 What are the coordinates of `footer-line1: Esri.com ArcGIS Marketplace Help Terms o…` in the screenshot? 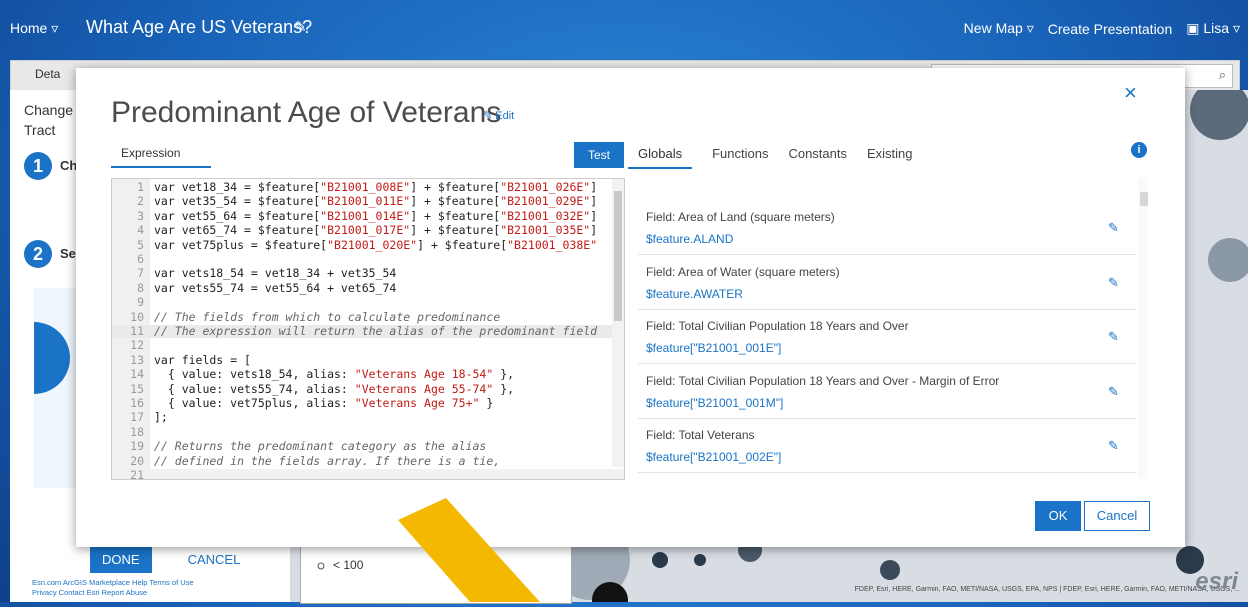 It's located at (113, 583).